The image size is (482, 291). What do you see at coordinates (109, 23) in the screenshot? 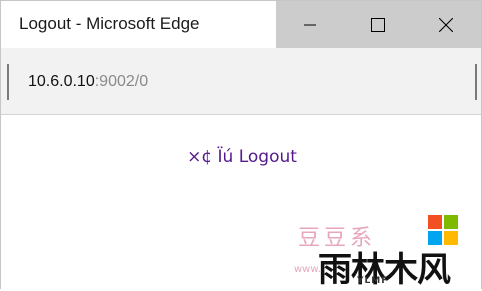
I see `window-title: Logout - Microsoft Edge` at bounding box center [109, 23].